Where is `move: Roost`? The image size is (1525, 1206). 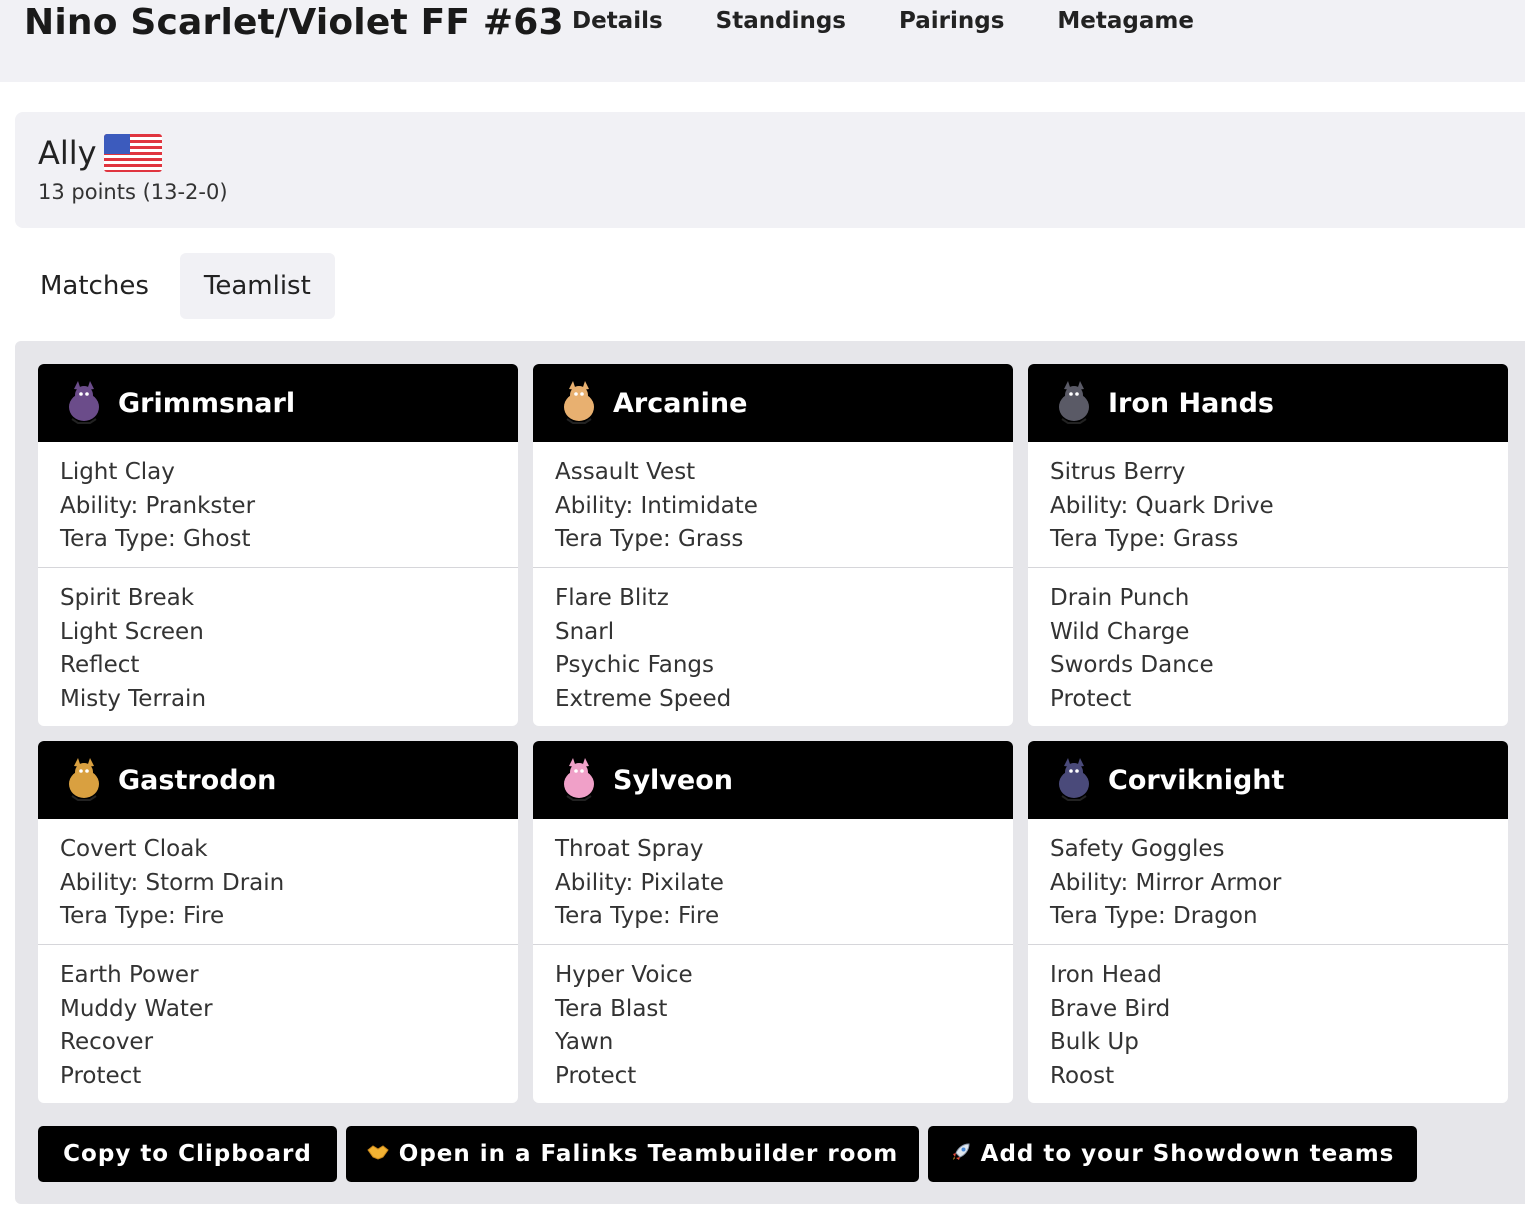 move: Roost is located at coordinates (1082, 1076).